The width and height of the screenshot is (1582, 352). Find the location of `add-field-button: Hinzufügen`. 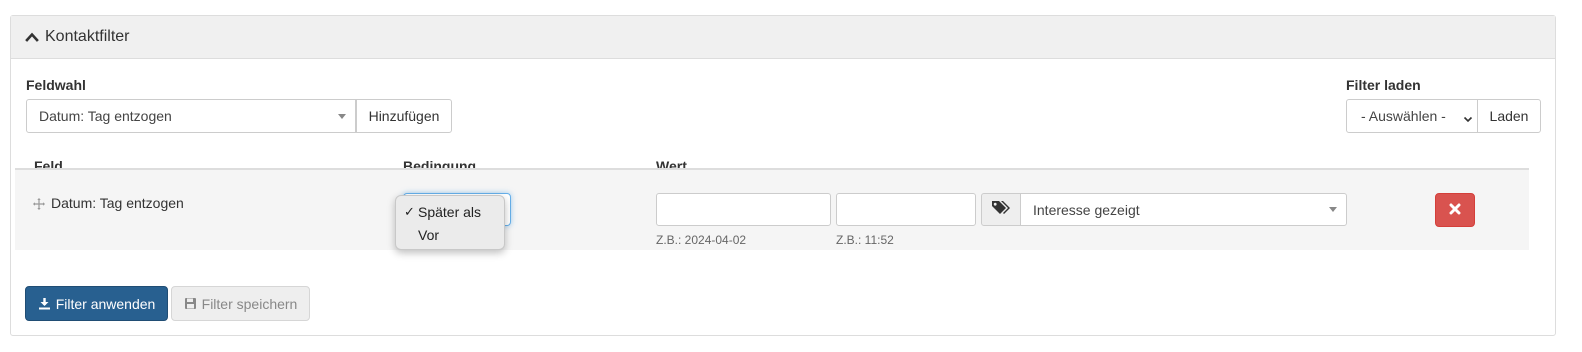

add-field-button: Hinzufügen is located at coordinates (404, 116).